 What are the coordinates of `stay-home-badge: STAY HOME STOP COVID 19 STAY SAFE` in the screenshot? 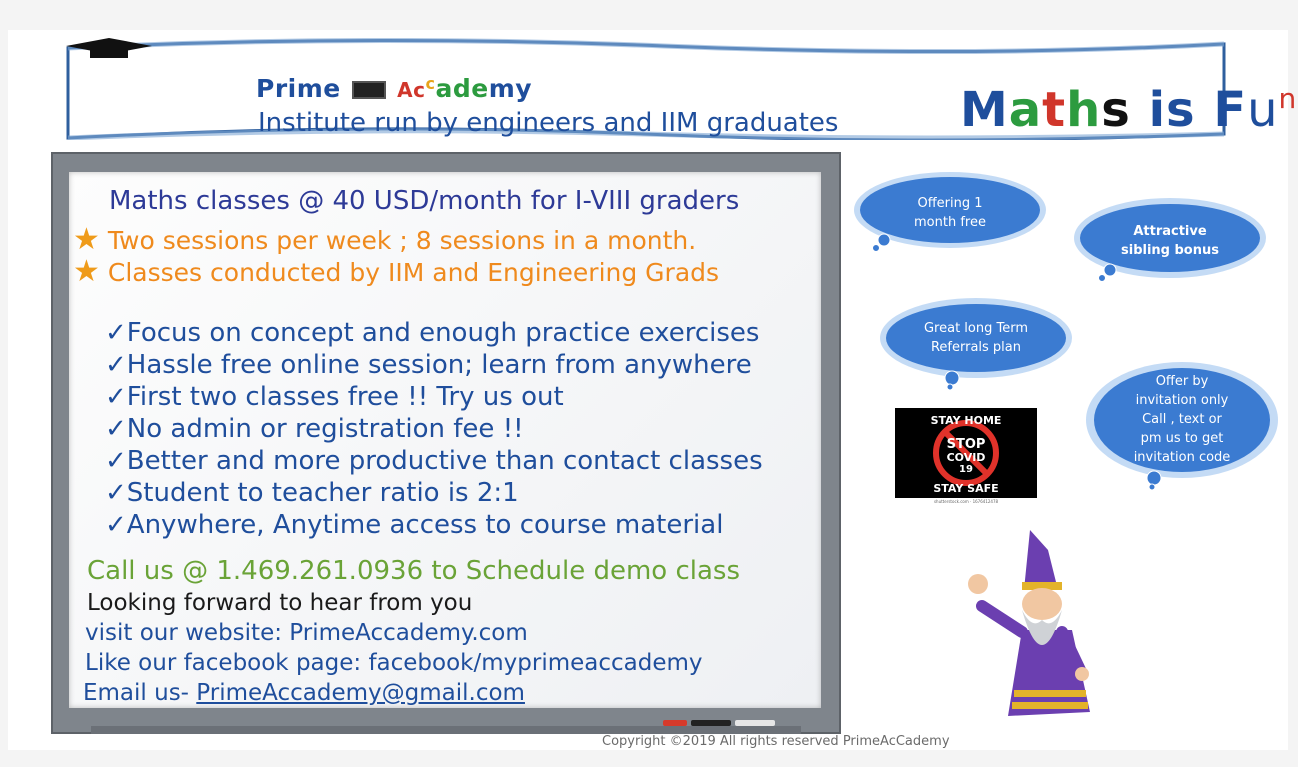 It's located at (966, 453).